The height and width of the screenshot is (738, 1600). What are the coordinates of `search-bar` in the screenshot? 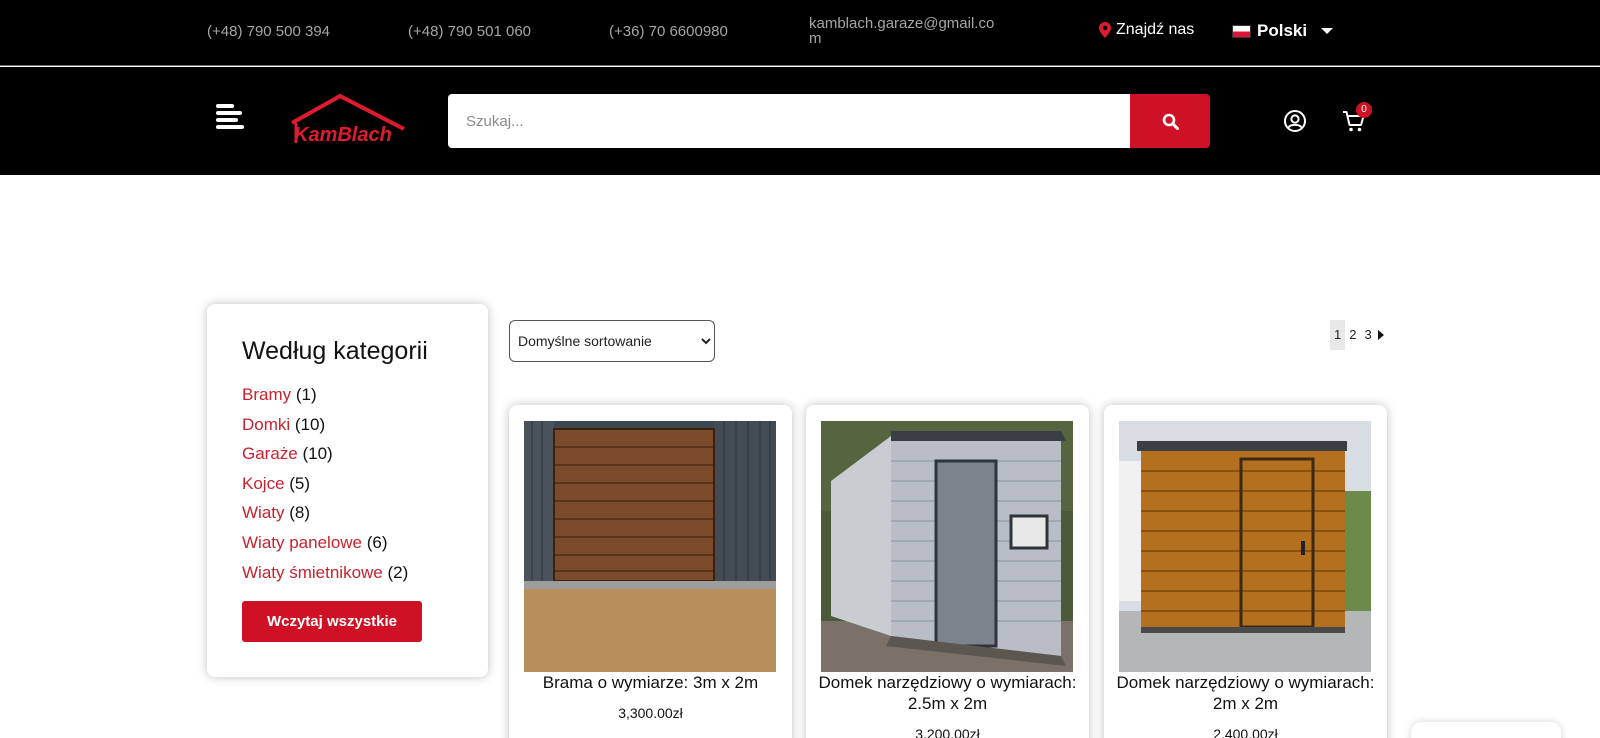 It's located at (829, 121).